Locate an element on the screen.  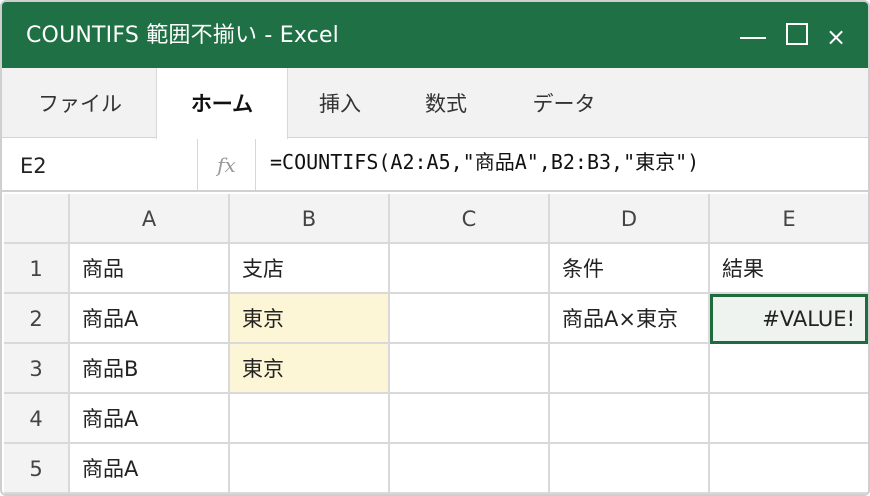
minimize-icon is located at coordinates (753, 35).